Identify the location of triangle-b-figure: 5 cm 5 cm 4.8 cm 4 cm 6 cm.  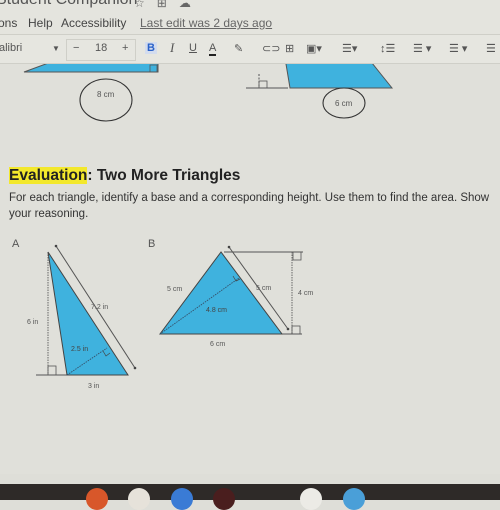
(236, 296).